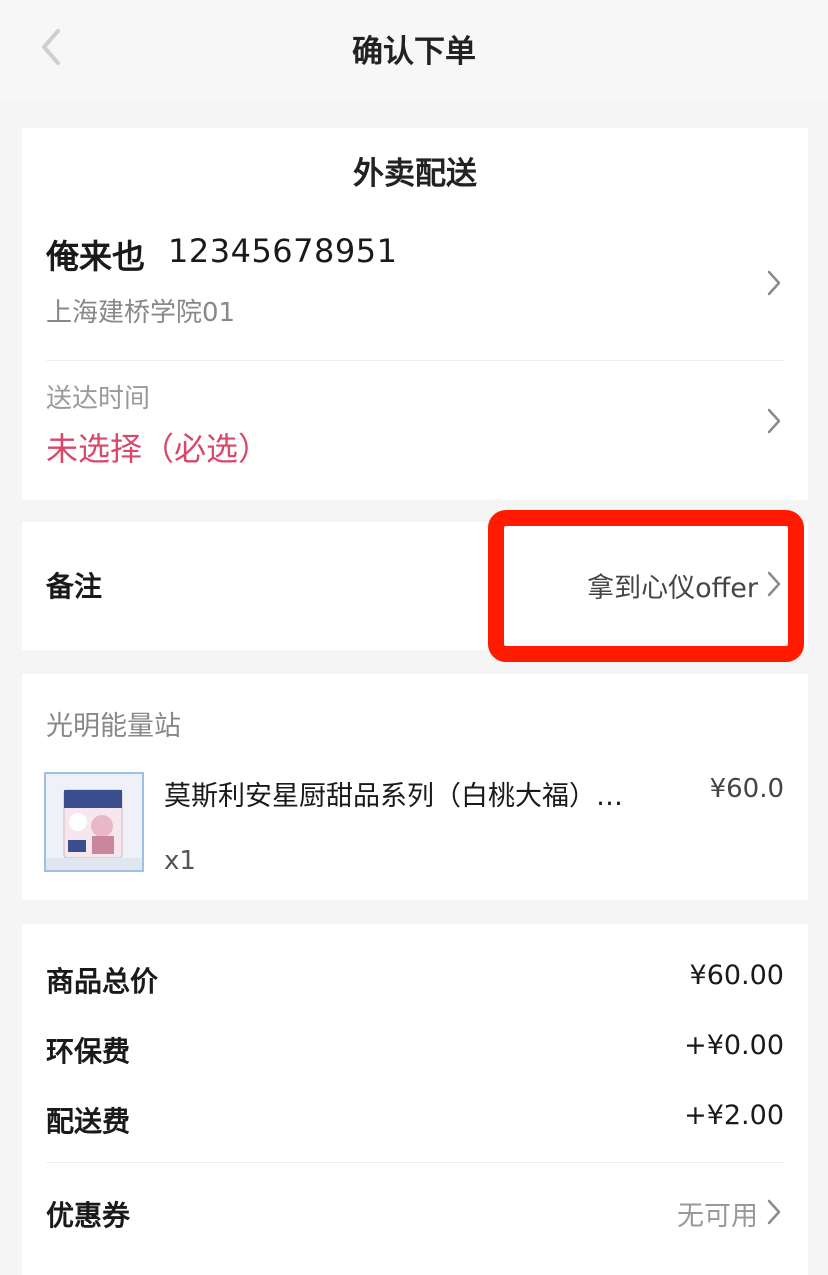  What do you see at coordinates (88, 1051) in the screenshot?
I see `fee-label: 环保费` at bounding box center [88, 1051].